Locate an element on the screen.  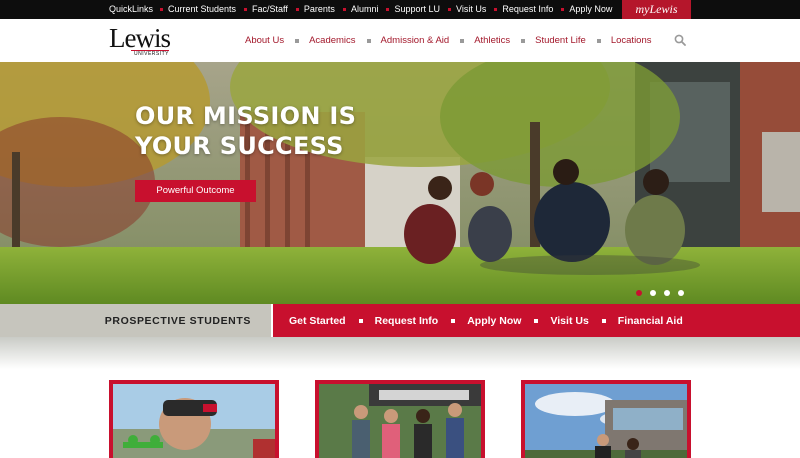
hero-headline: OUR MISSION IS YOUR SUCCESS is located at coordinates (246, 131).